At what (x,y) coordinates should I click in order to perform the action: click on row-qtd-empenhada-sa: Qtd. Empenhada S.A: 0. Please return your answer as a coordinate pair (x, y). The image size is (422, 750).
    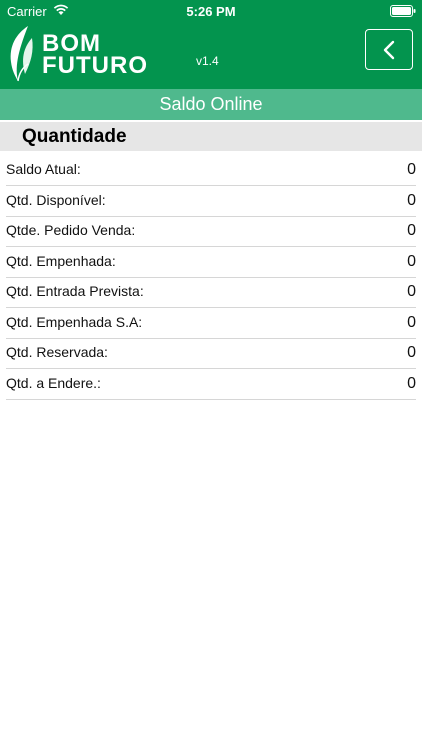
    Looking at the image, I should click on (211, 324).